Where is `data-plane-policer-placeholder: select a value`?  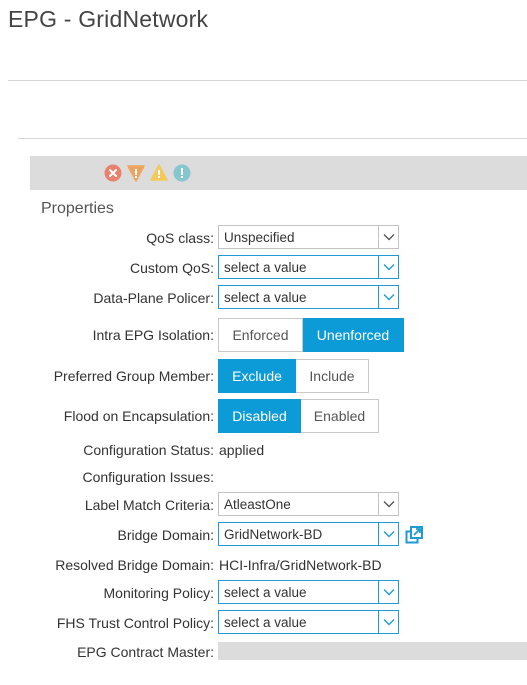
data-plane-policer-placeholder: select a value is located at coordinates (265, 297).